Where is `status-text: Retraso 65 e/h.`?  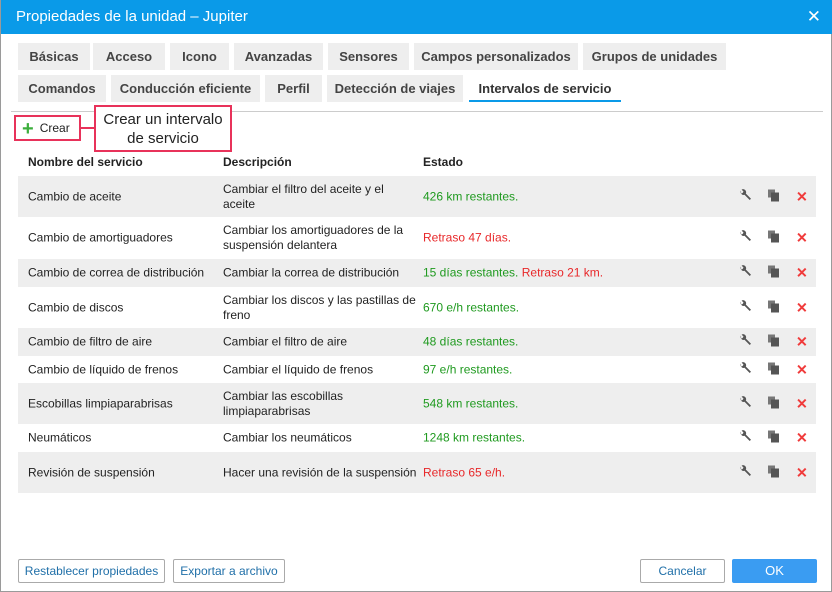 status-text: Retraso 65 e/h. is located at coordinates (464, 472).